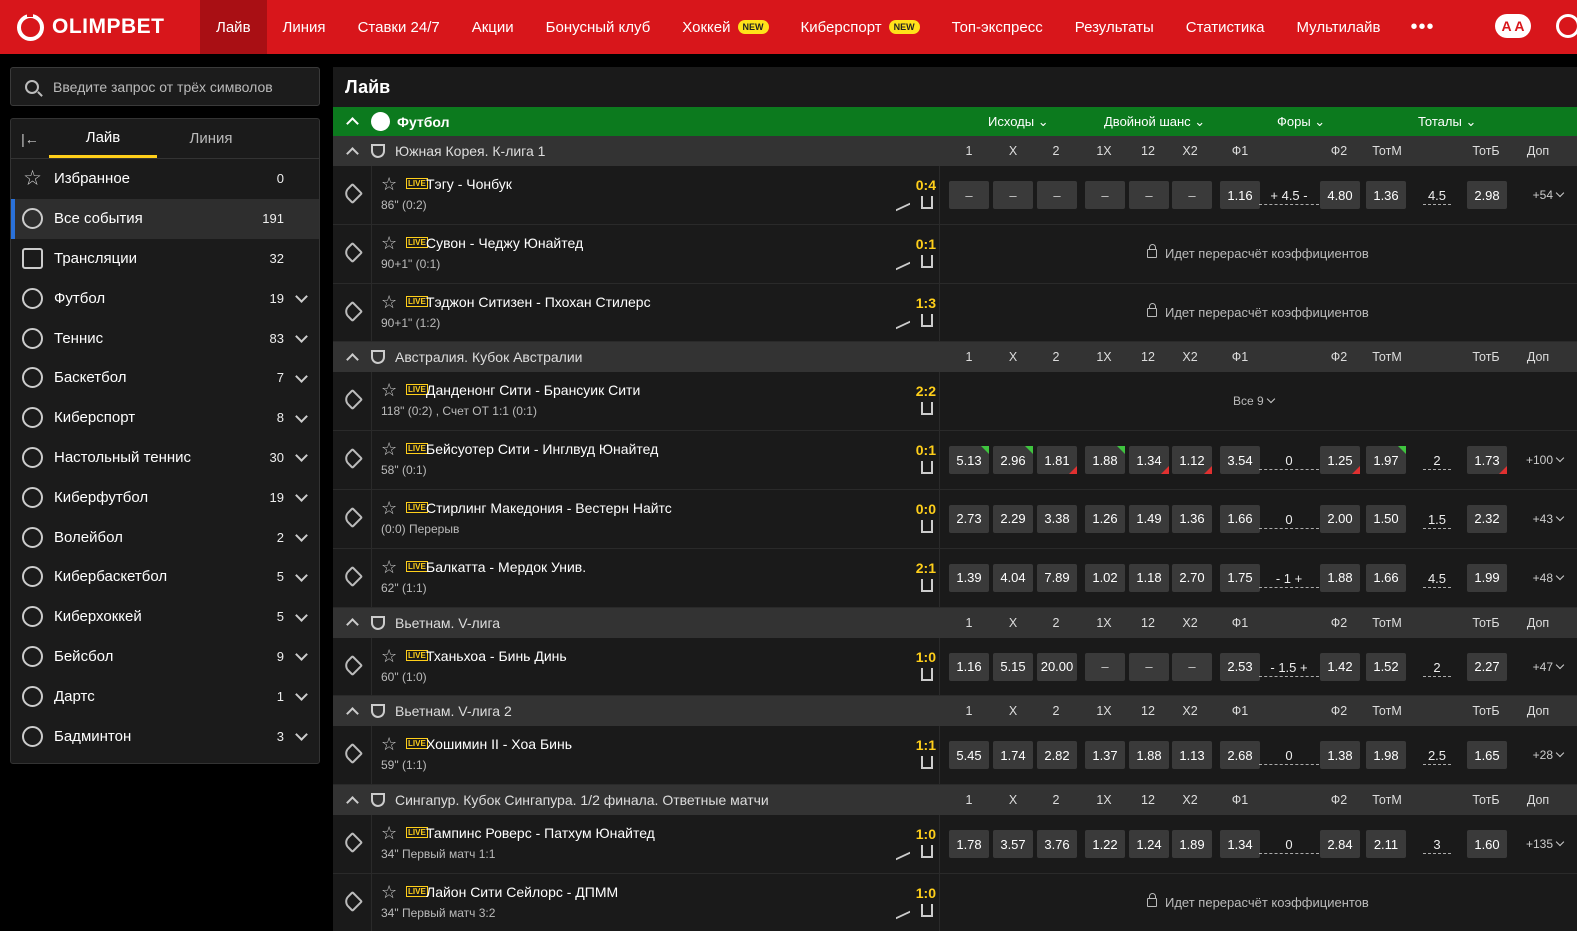 This screenshot has width=1577, height=931. Describe the element at coordinates (969, 844) in the screenshot. I see `odds-button: 1.78` at that location.